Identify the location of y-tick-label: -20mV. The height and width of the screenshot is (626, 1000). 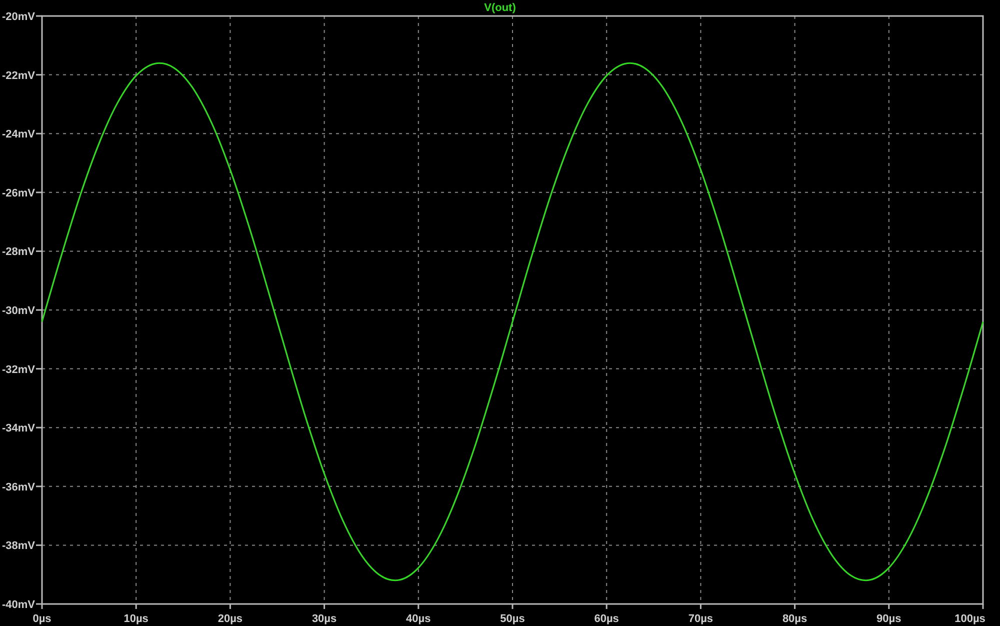
(18, 17).